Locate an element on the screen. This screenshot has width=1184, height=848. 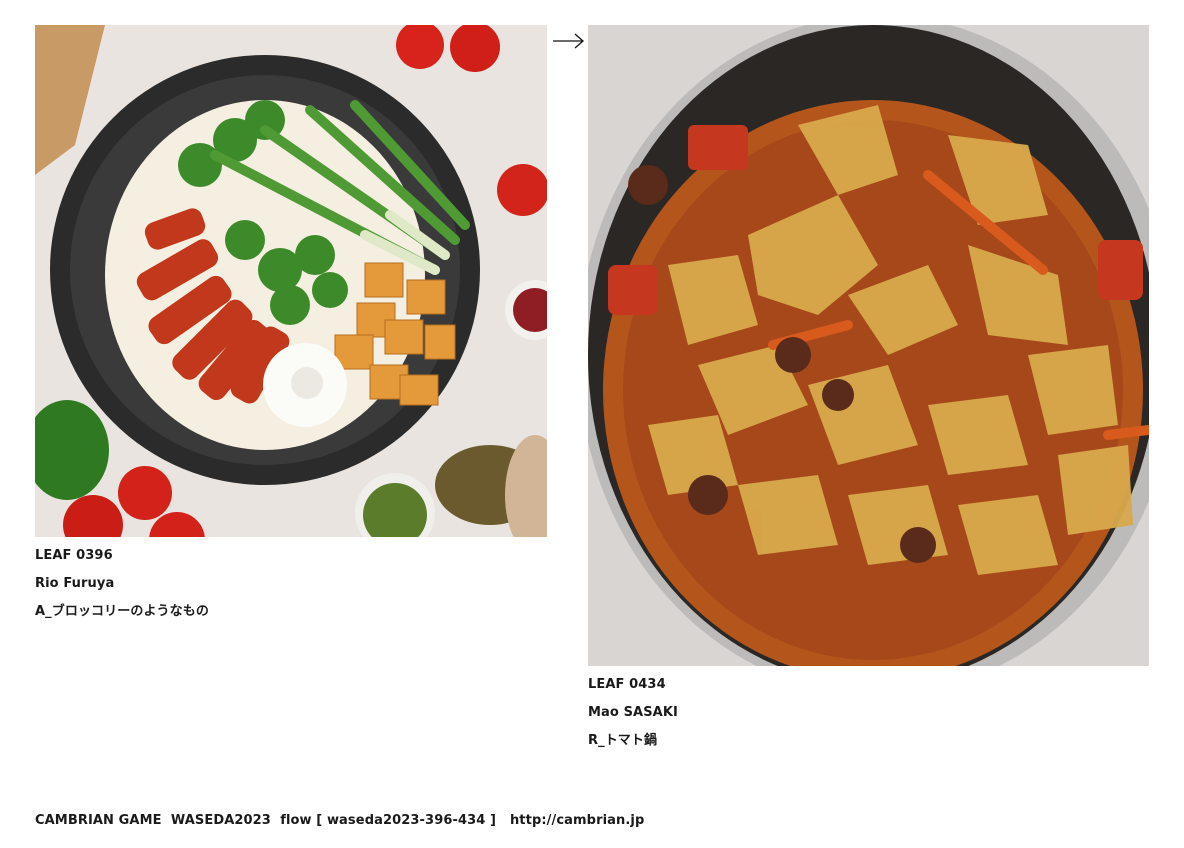
leaf-number: LEAF 0396 is located at coordinates (74, 555).